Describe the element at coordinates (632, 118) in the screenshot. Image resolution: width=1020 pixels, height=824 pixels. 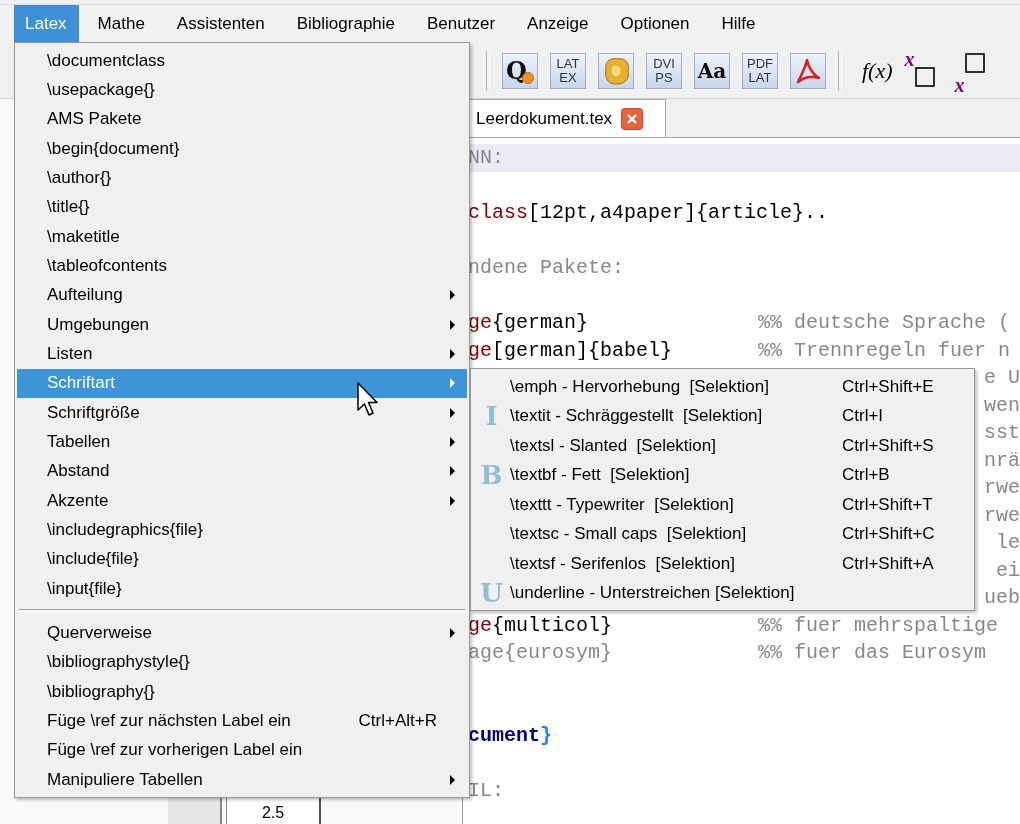
I see `close-icon` at that location.